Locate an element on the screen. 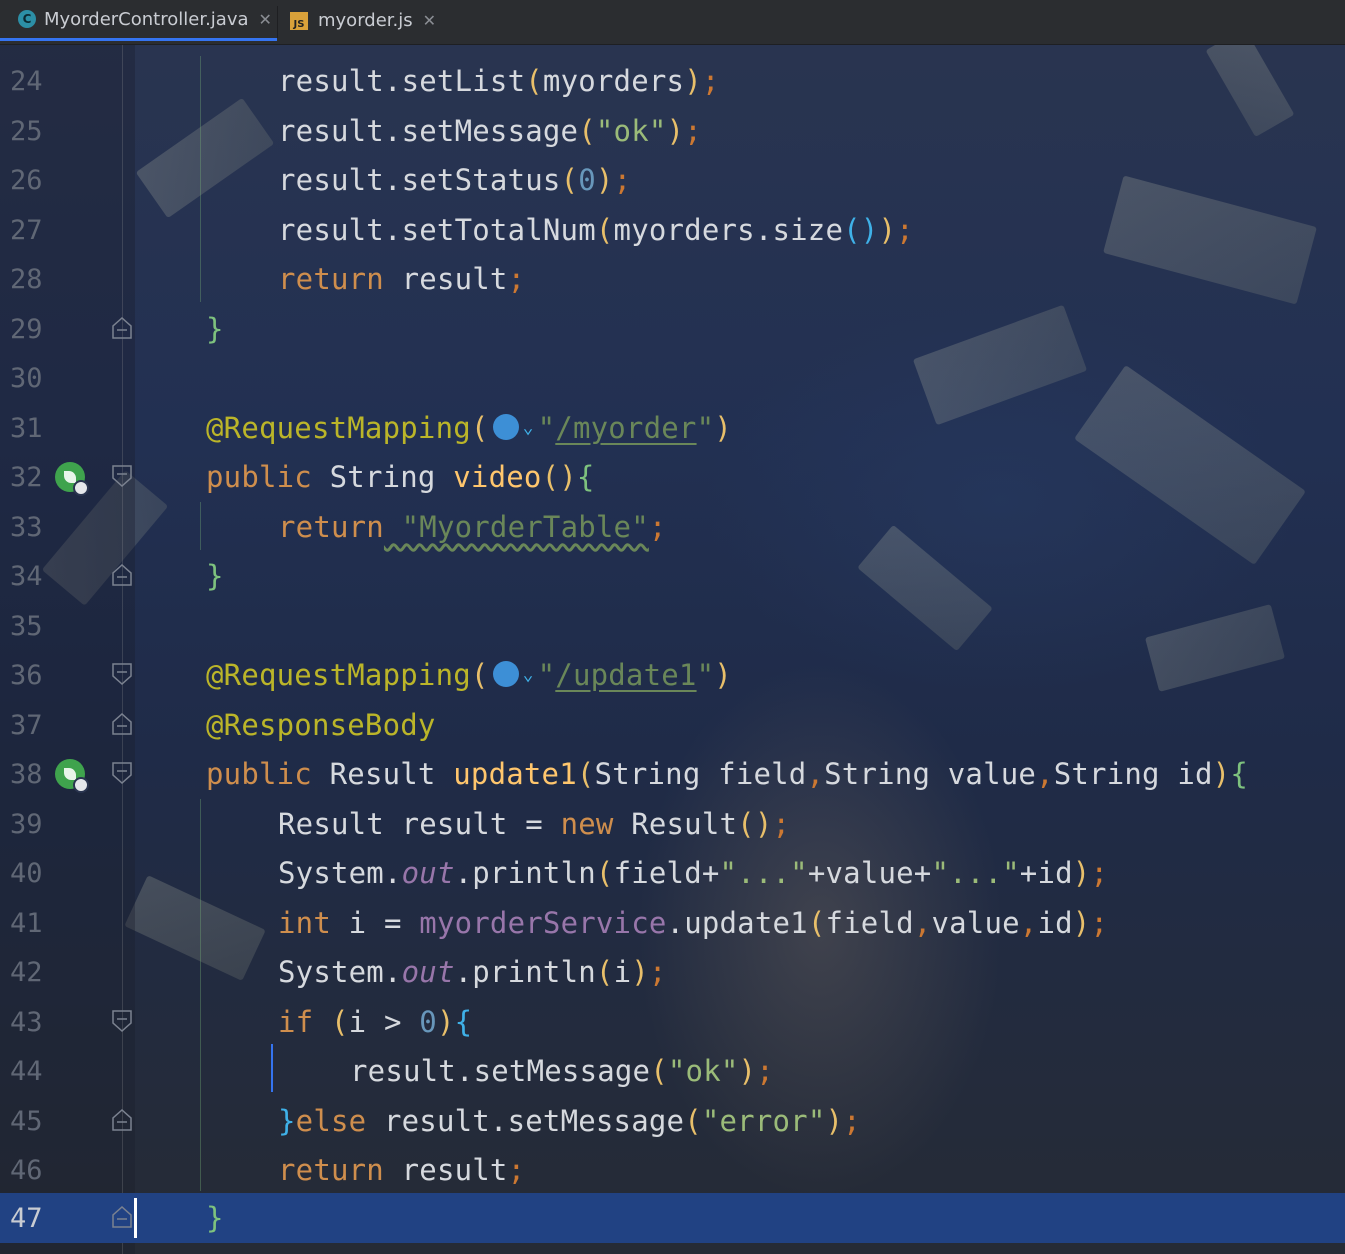 This screenshot has height=1254, width=1345. code-line: 29 } is located at coordinates (672, 329).